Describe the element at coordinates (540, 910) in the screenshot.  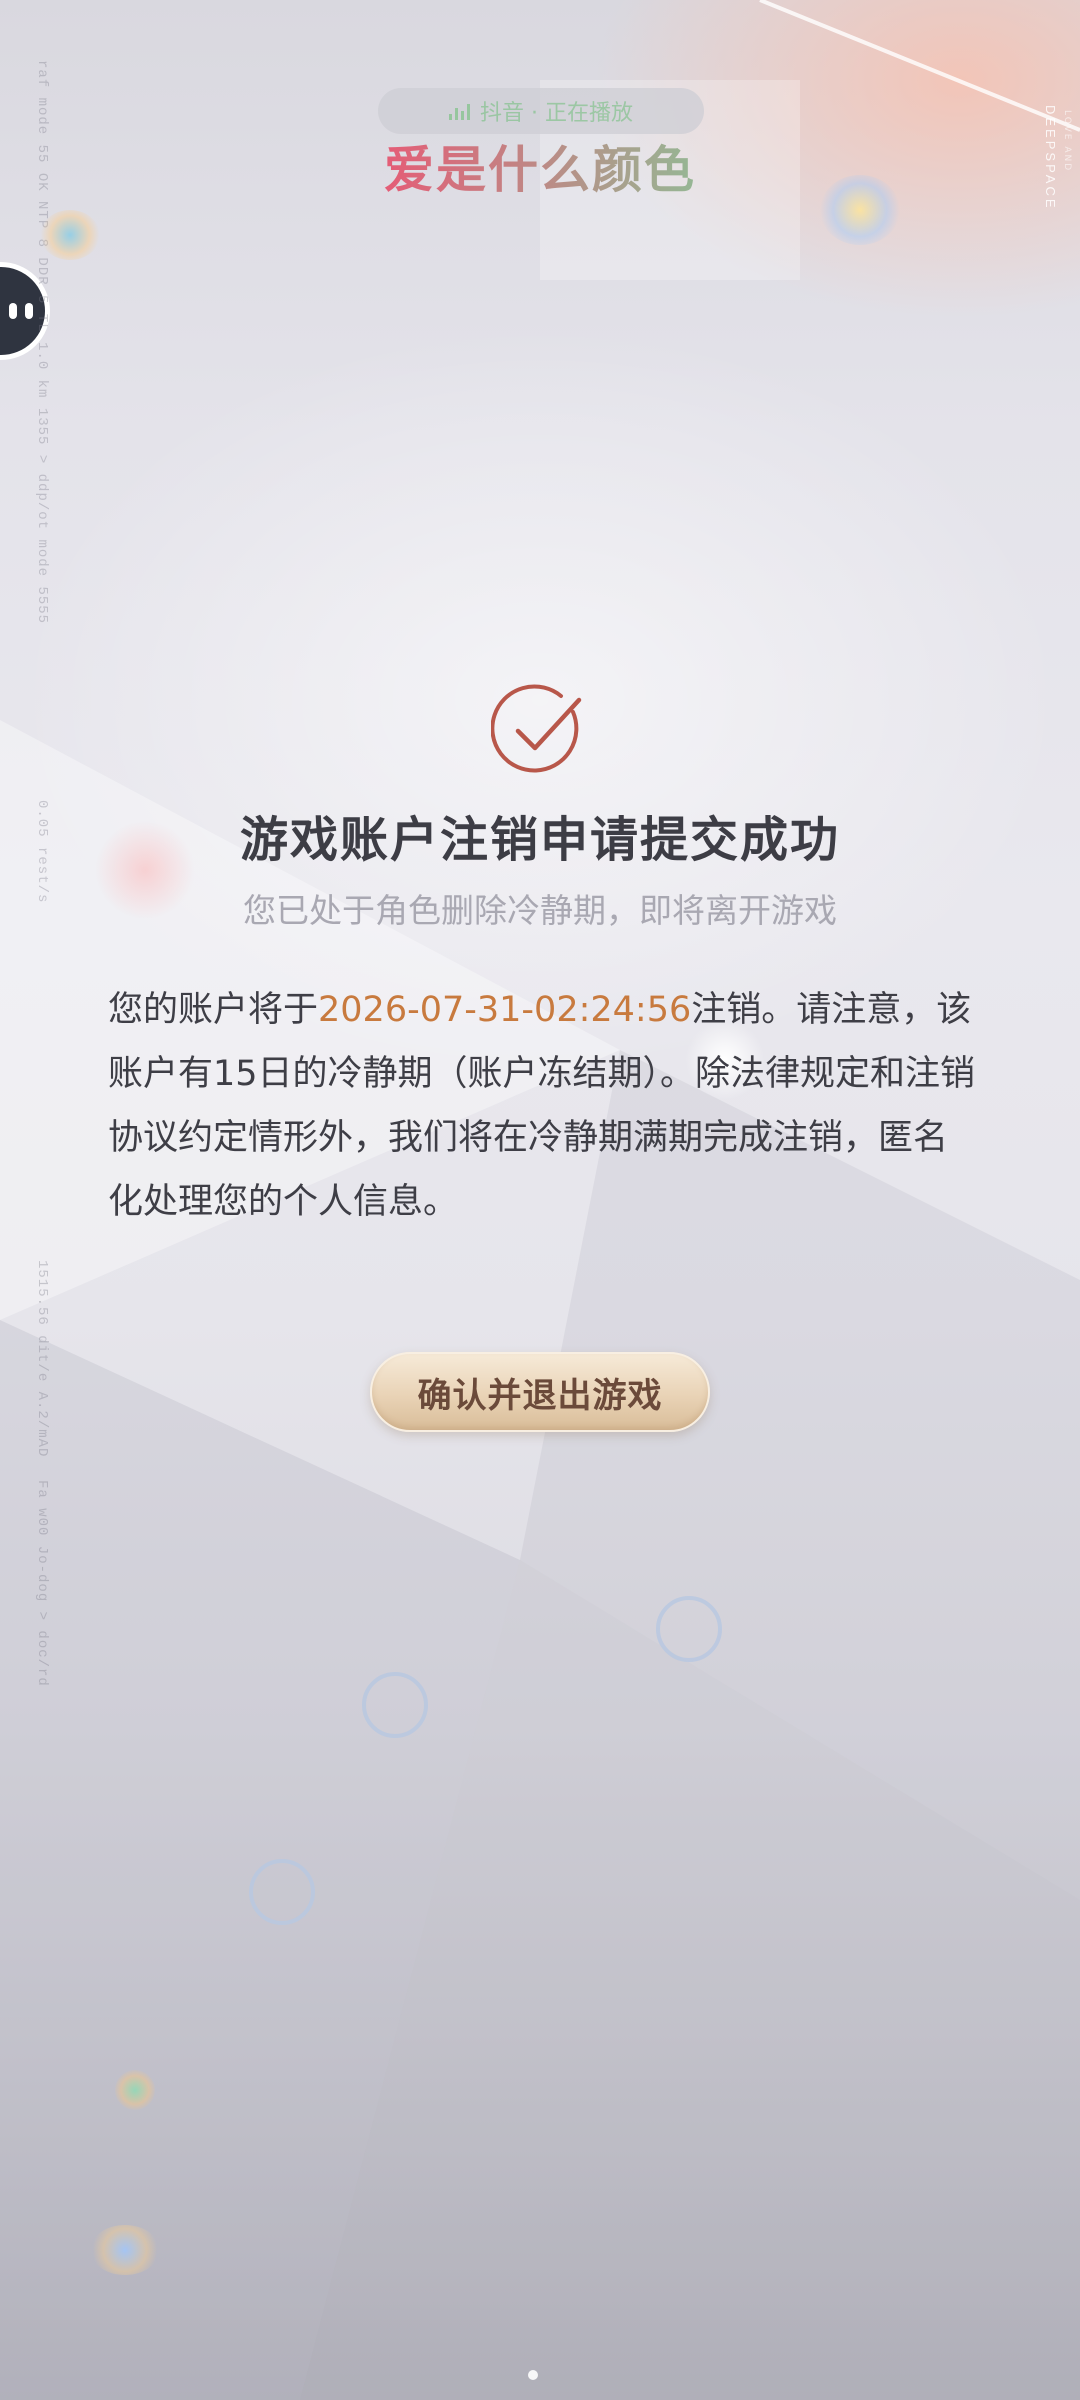
I see `page-subtitle: 您已处于角色删除冷静期，即将离开游戏` at that location.